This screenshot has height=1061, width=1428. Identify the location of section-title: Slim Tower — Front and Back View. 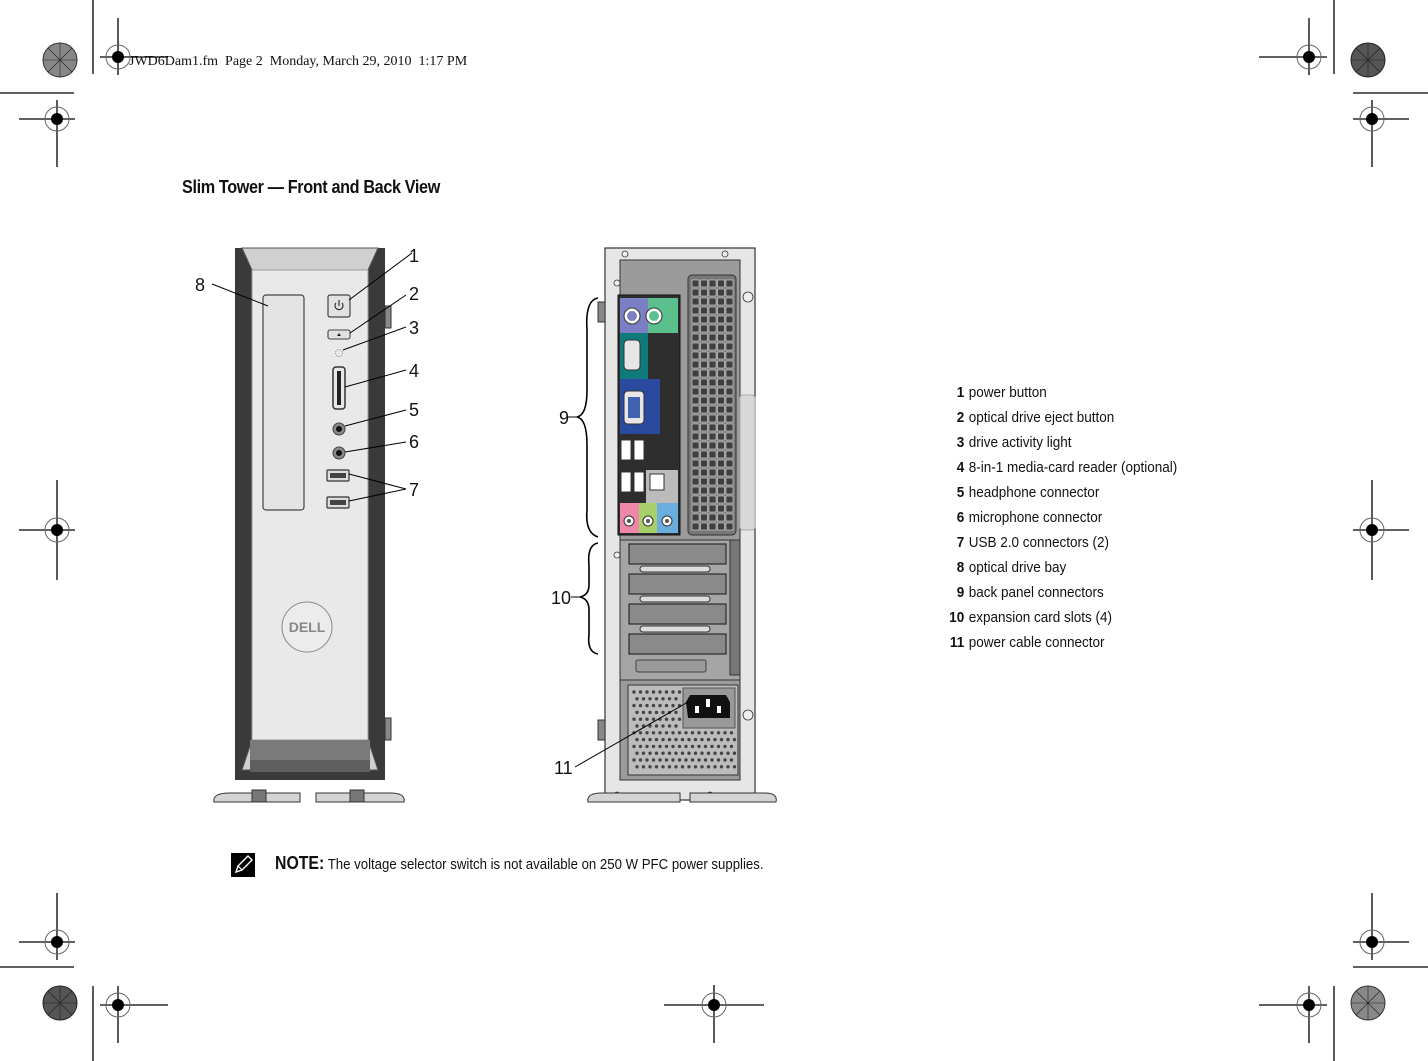
(311, 187).